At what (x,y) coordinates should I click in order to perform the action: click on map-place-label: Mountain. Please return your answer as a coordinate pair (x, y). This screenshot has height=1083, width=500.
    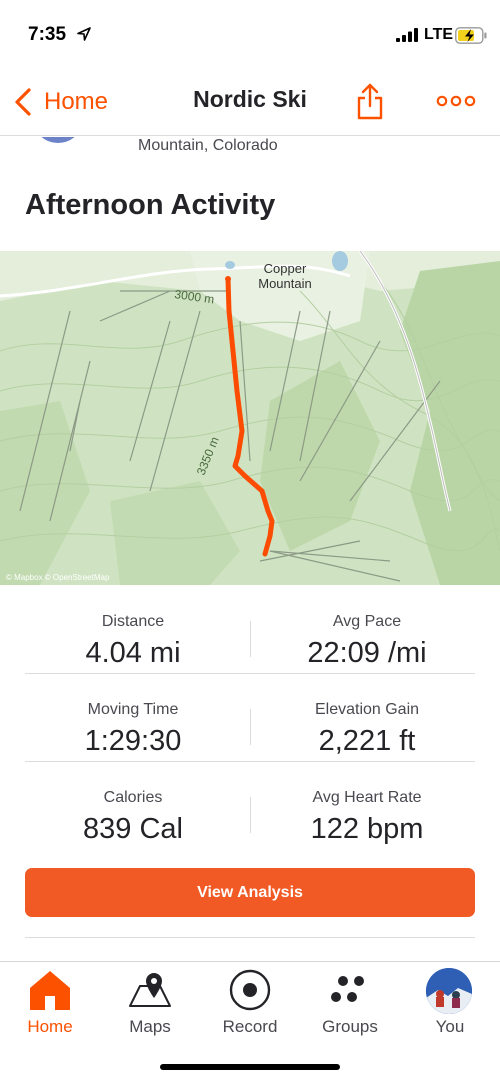
    Looking at the image, I should click on (284, 283).